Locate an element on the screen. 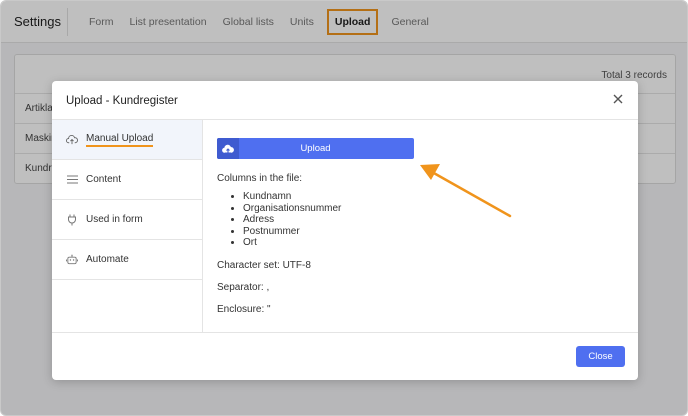  nav-label-automate: Automate is located at coordinates (107, 259).